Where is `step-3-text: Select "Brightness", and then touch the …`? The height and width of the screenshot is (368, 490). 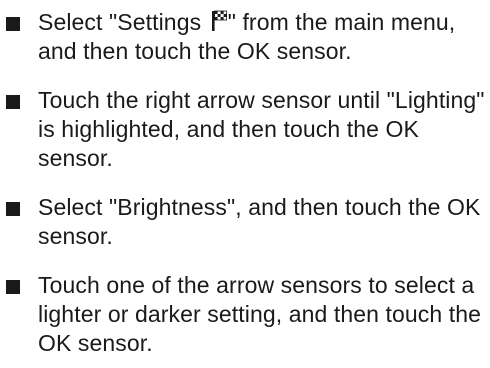 step-3-text: Select "Brightness", and then touch the … is located at coordinates (259, 221).